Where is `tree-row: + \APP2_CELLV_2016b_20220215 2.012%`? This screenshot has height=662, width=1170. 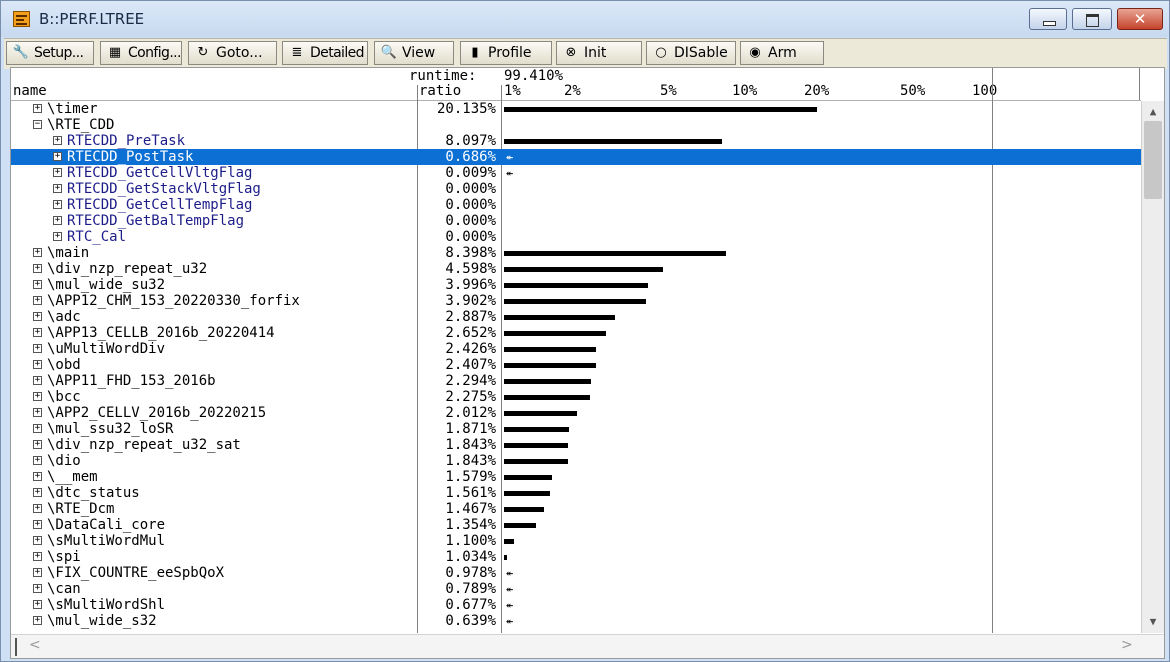 tree-row: + \APP2_CELLV_2016b_20220215 2.012% is located at coordinates (576, 413).